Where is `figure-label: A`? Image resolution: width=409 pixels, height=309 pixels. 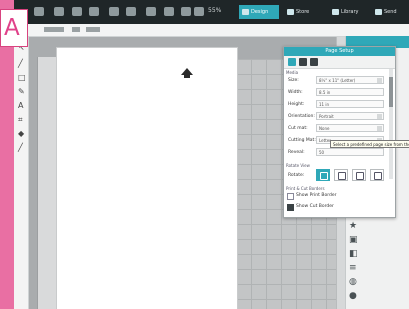 figure-label: A is located at coordinates (14, 28).